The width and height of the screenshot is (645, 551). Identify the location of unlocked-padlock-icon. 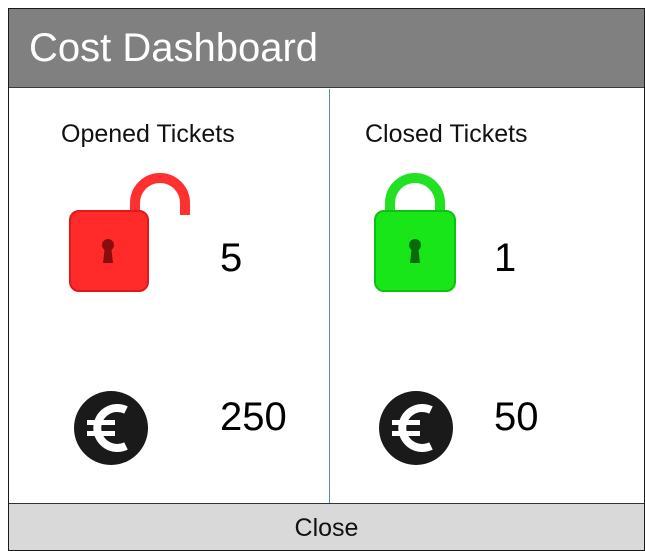
(130, 235).